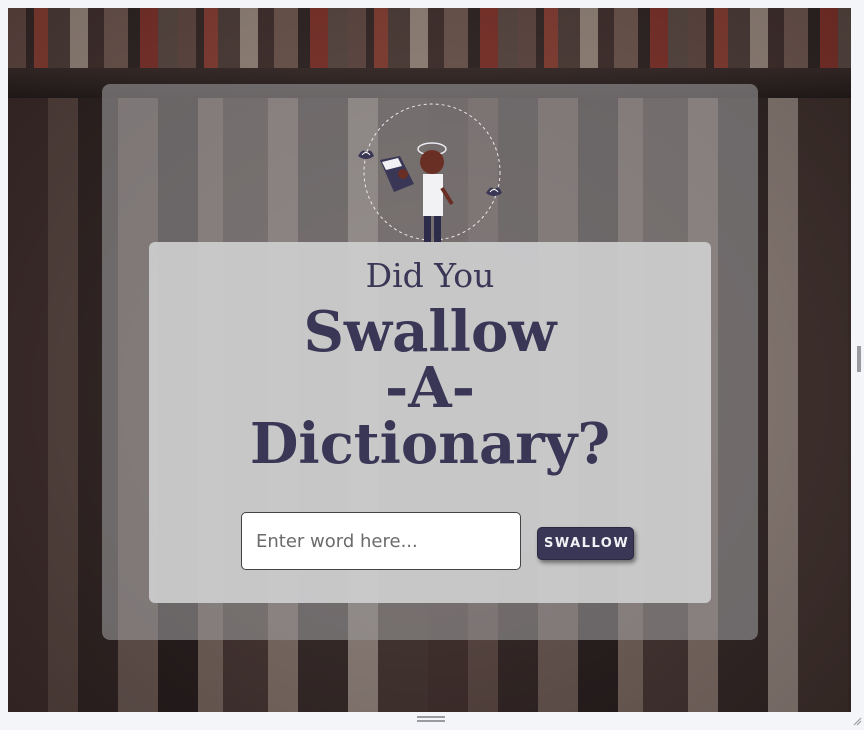 The height and width of the screenshot is (730, 864). What do you see at coordinates (430, 275) in the screenshot?
I see `subtitle: Did You` at bounding box center [430, 275].